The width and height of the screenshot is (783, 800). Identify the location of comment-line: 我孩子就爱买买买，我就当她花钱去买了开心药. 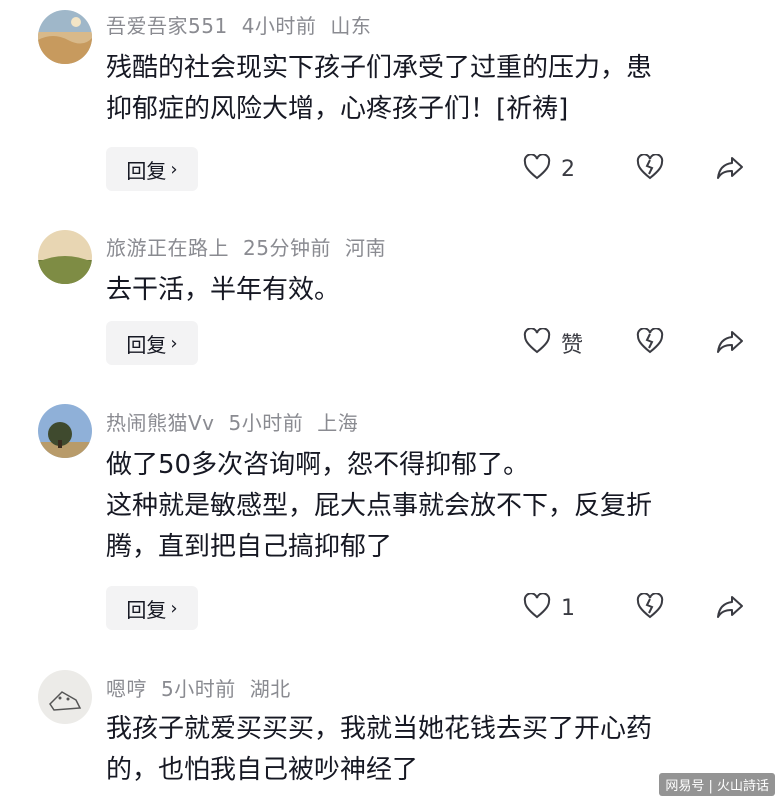
(379, 729).